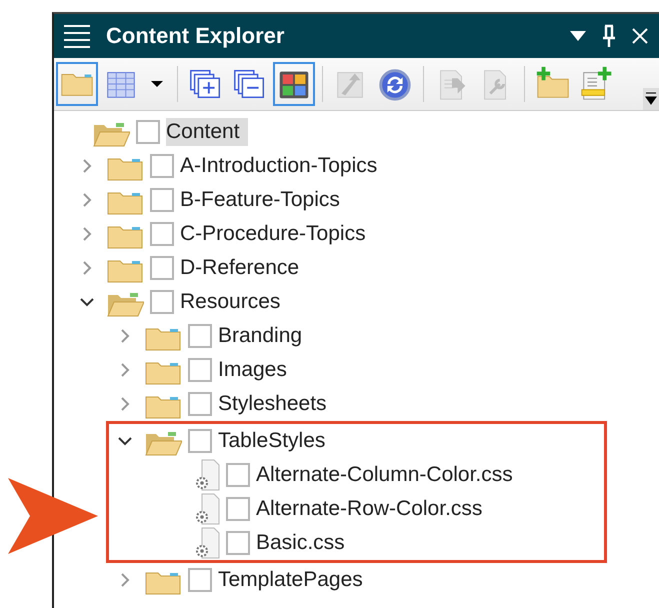 Image resolution: width=659 pixels, height=608 pixels. Describe the element at coordinates (373, 509) in the screenshot. I see `tree-item: Alternate-Row-Color.css` at that location.